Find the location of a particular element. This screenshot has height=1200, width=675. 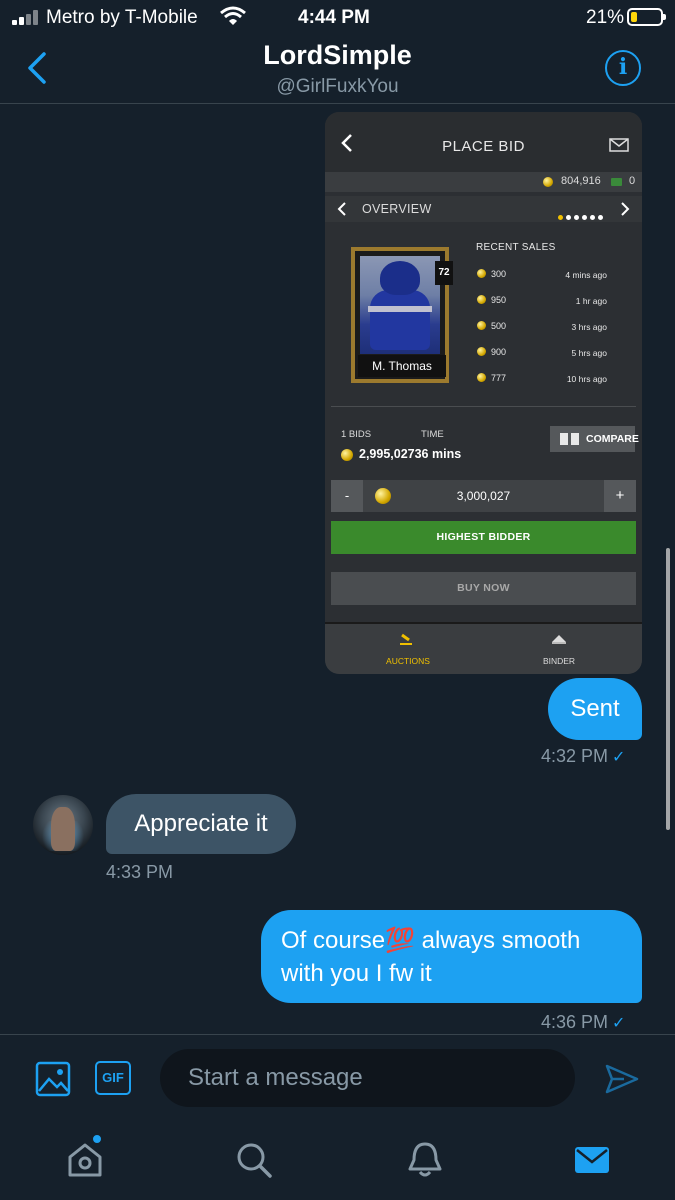

mail-icon is located at coordinates (592, 1160).